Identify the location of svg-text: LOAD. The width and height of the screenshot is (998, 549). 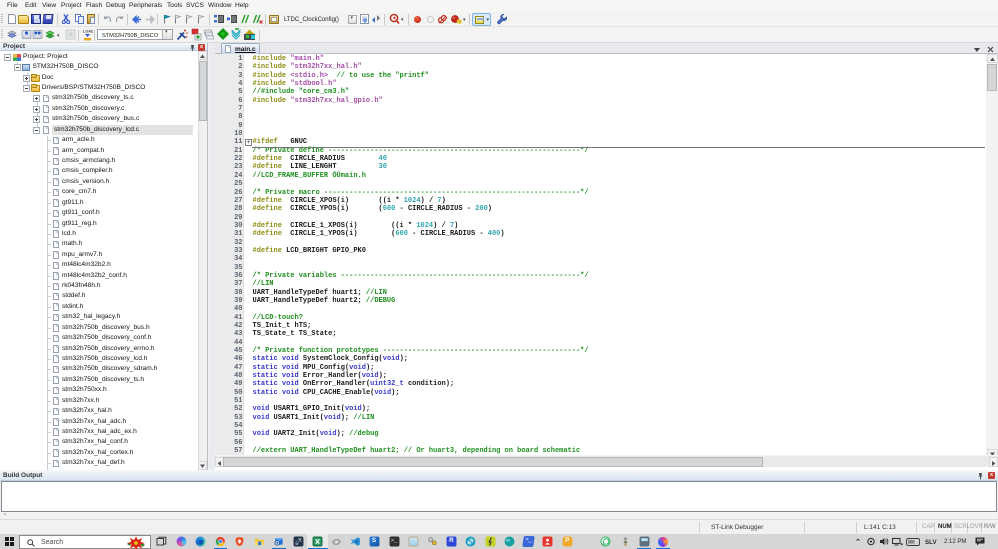
(88, 32).